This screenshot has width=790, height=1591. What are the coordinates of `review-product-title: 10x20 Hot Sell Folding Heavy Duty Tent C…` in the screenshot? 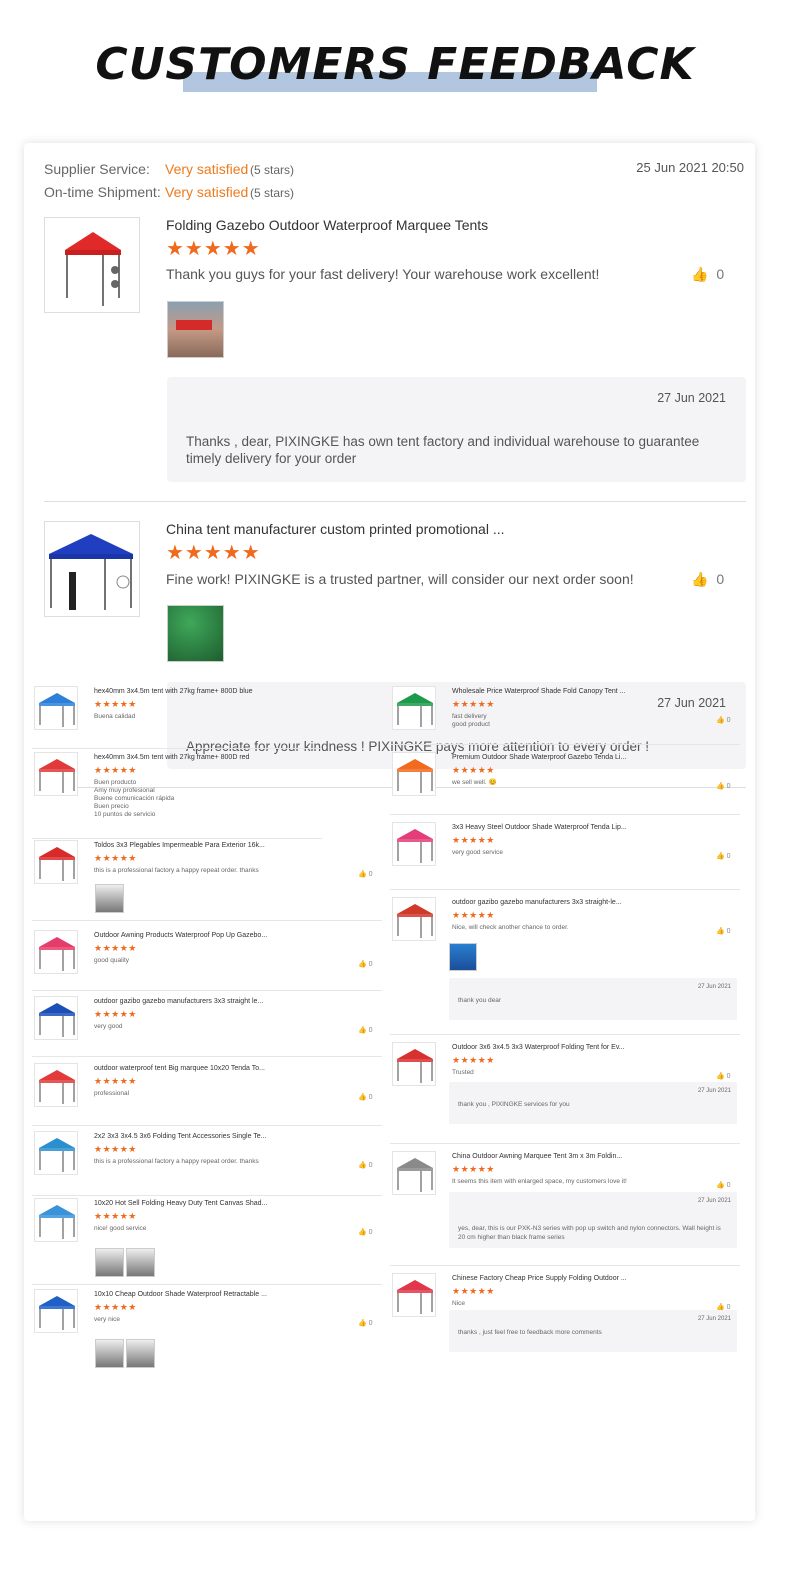 It's located at (180, 1203).